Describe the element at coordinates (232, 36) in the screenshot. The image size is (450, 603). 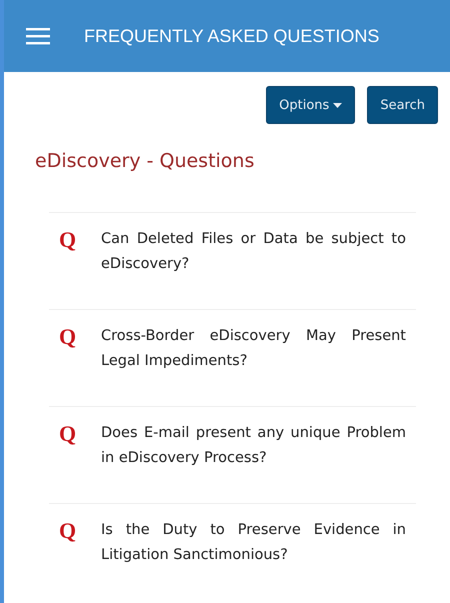
I see `header-title: FREQUENTLY ASKED QUESTIONS` at that location.